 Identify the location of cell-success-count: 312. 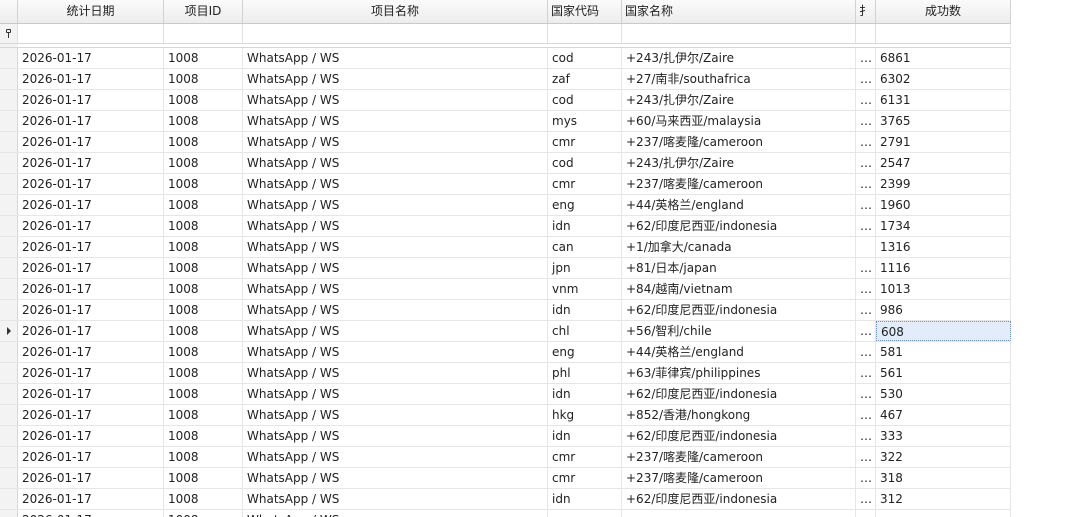
(943, 499).